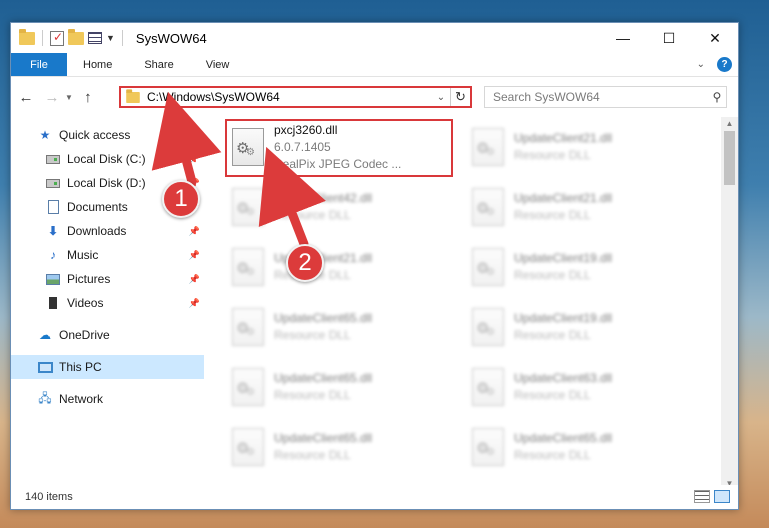 This screenshot has width=769, height=528. What do you see at coordinates (729, 304) in the screenshot?
I see `vertical-scrollbar: ▲ ▼` at bounding box center [729, 304].